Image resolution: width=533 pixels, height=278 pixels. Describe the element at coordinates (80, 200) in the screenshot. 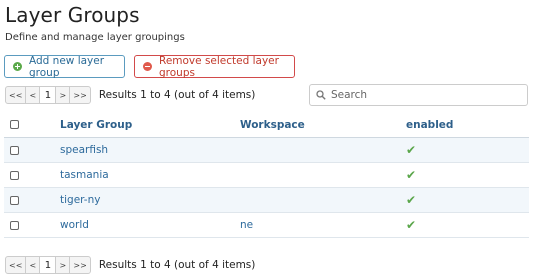

I see `layer-group-link: tiger-ny` at that location.